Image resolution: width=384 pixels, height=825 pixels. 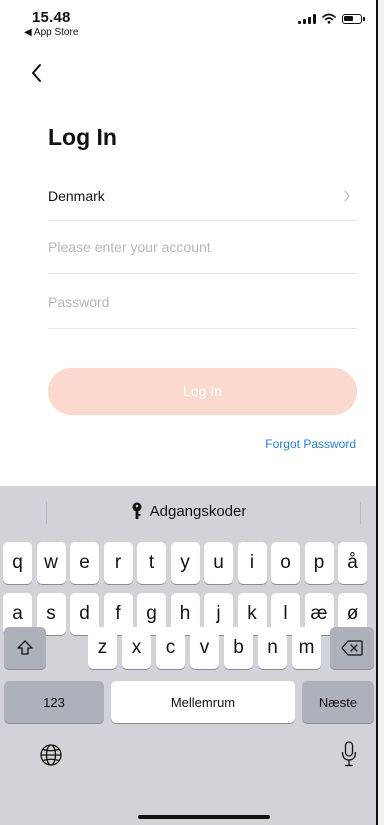 What do you see at coordinates (76, 196) in the screenshot?
I see `country-value: Denmark` at bounding box center [76, 196].